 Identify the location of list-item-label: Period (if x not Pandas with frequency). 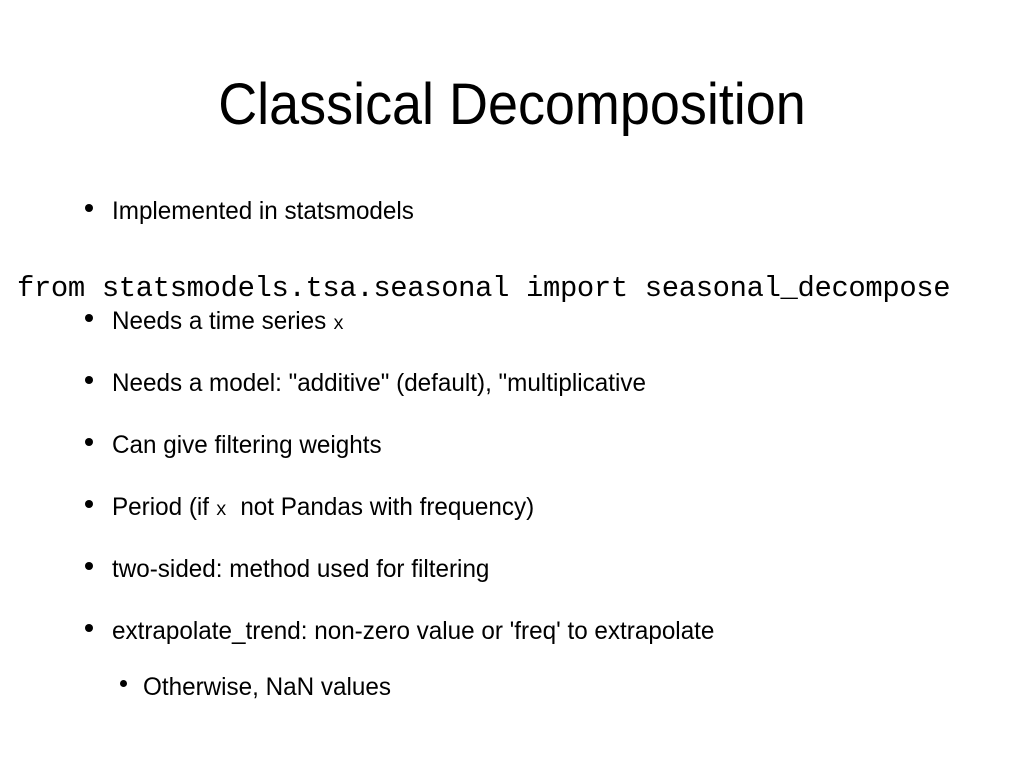
(323, 508).